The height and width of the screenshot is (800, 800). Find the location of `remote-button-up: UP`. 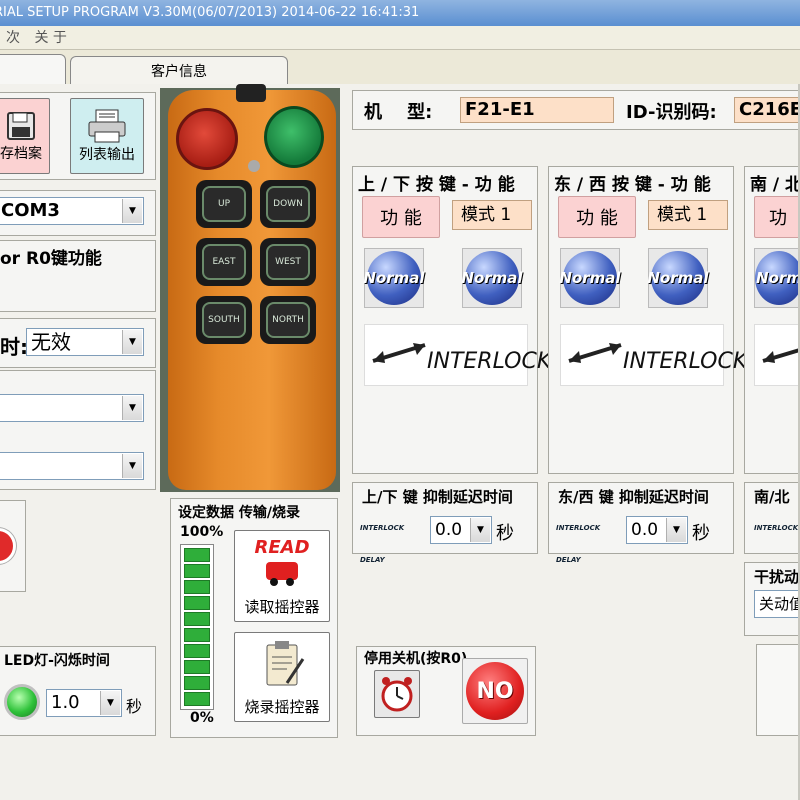

remote-button-up: UP is located at coordinates (224, 204).